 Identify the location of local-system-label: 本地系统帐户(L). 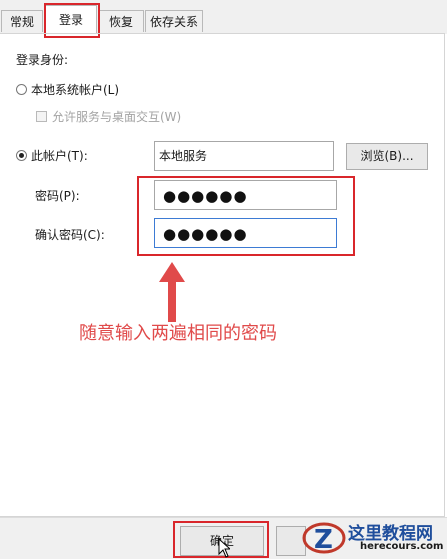
(75, 89).